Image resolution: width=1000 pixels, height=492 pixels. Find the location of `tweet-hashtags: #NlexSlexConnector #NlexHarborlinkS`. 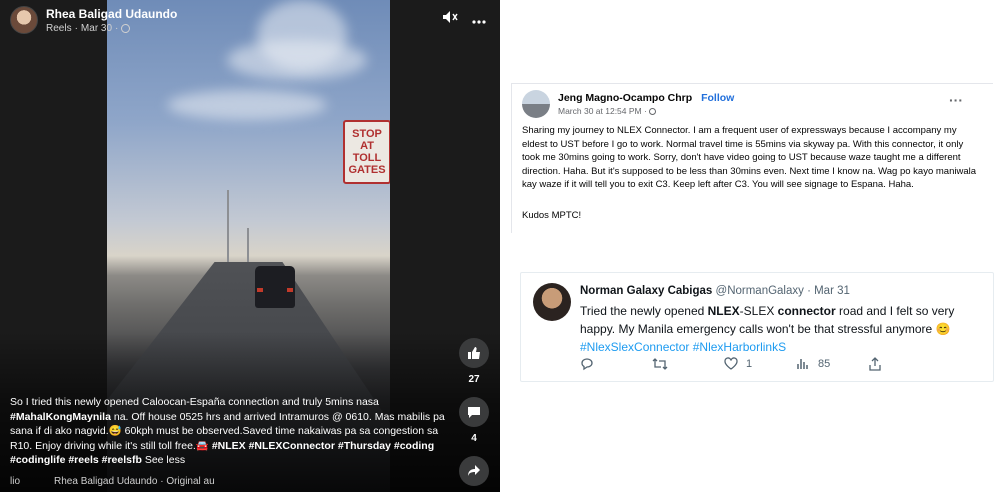

tweet-hashtags: #NlexSlexConnector #NlexHarborlinkS is located at coordinates (780, 347).